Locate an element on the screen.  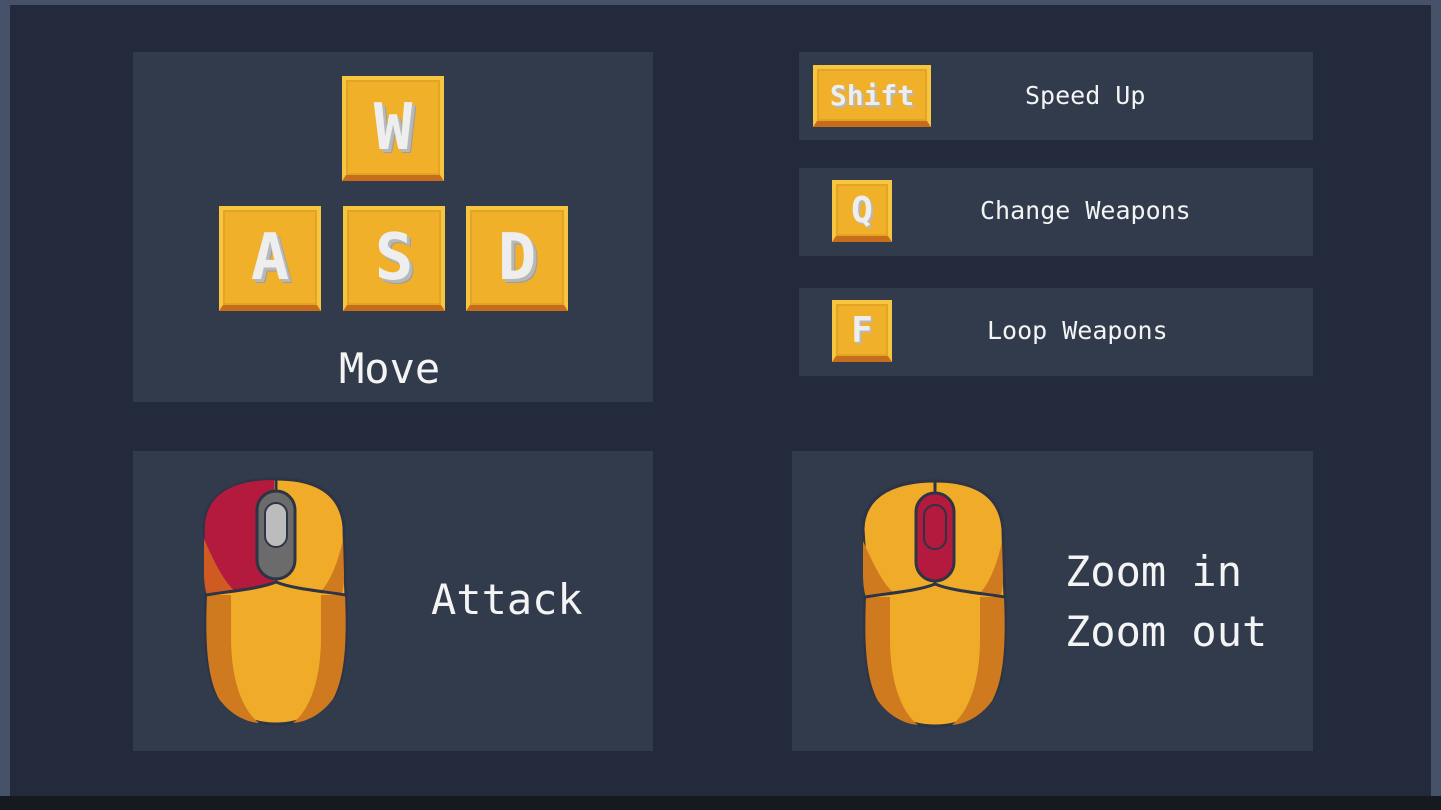
bottom-bar is located at coordinates (720, 803).